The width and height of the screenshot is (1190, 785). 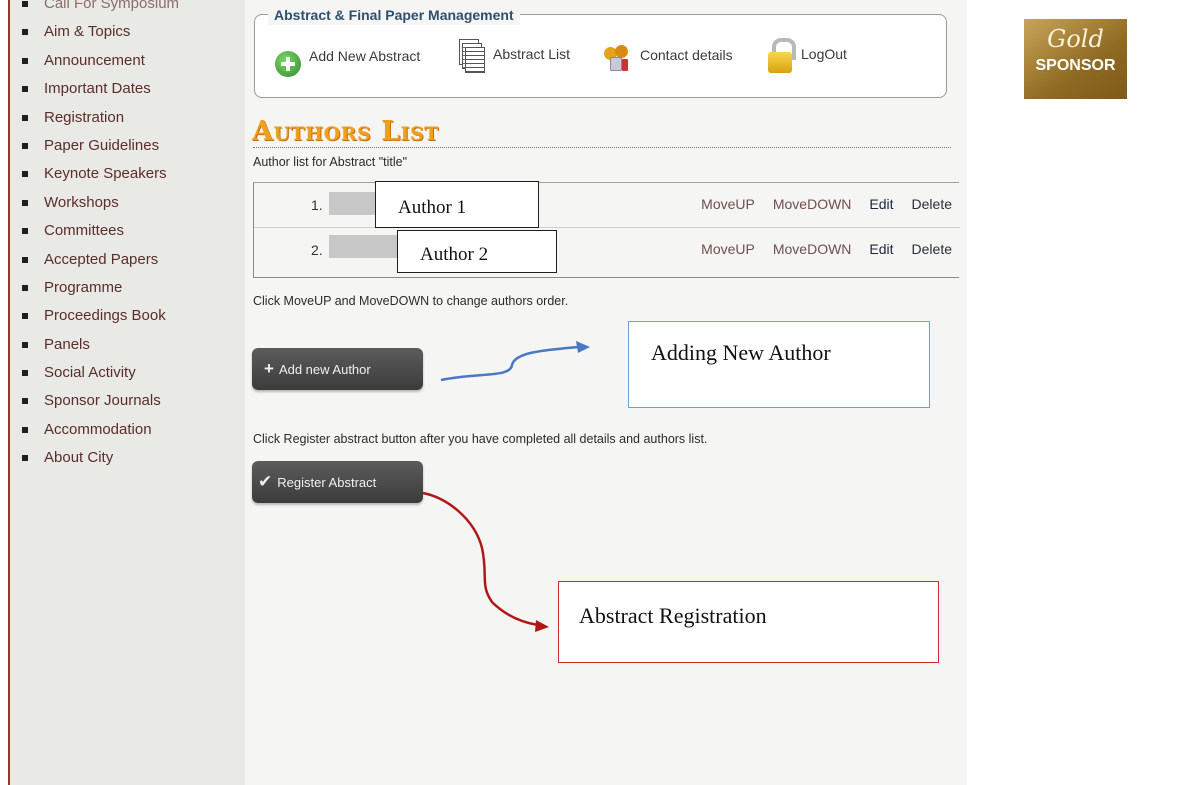 I want to click on sidebar-item-announcement: Announcement, so click(x=98, y=61).